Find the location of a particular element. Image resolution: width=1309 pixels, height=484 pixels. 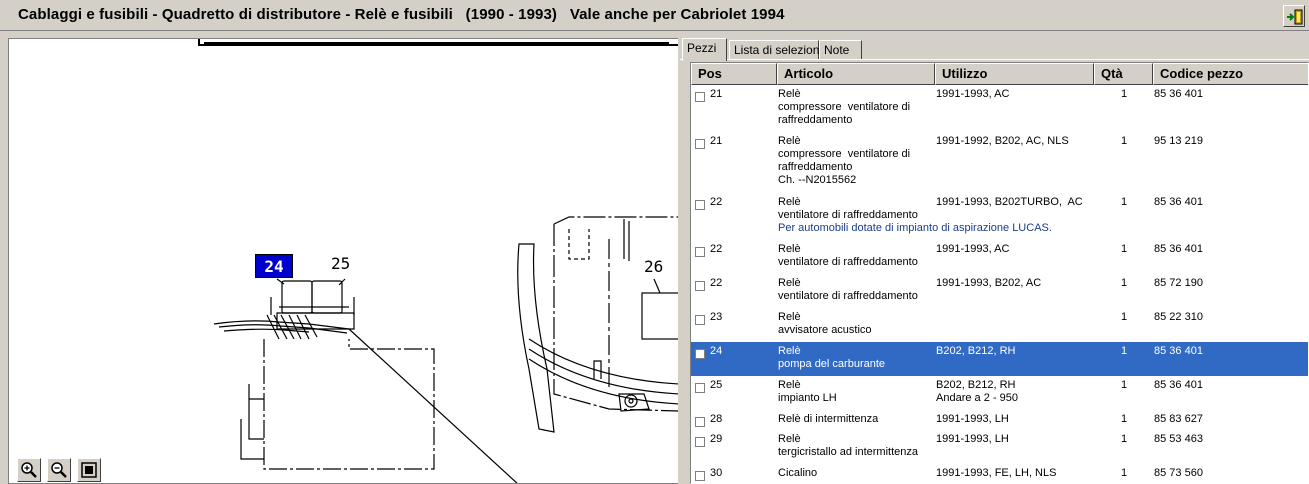

column-header-pos: Pos is located at coordinates (734, 74).